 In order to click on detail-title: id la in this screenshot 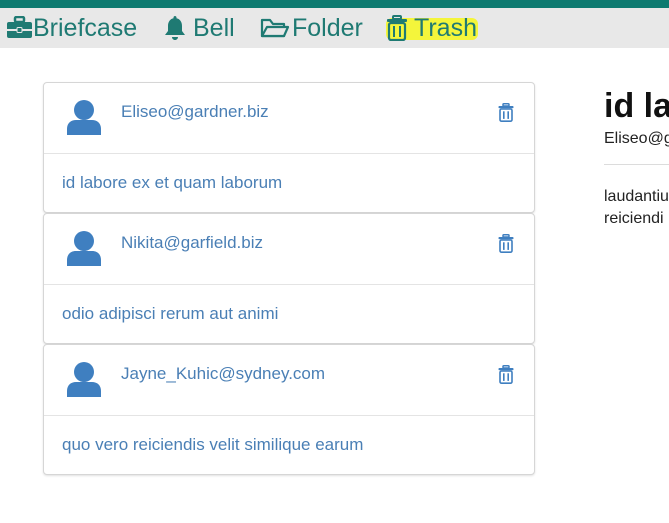, I will do `click(636, 106)`.